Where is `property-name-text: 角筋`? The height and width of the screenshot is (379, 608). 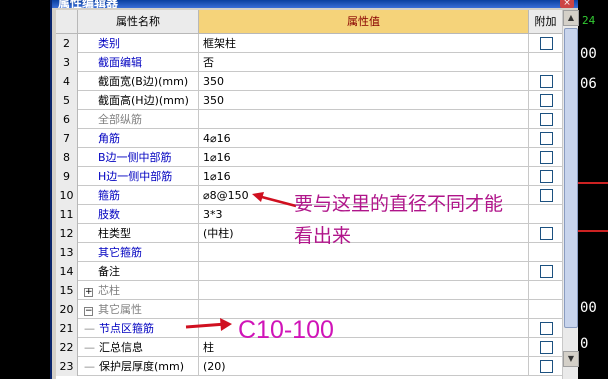 property-name-text: 角筋 is located at coordinates (109, 138).